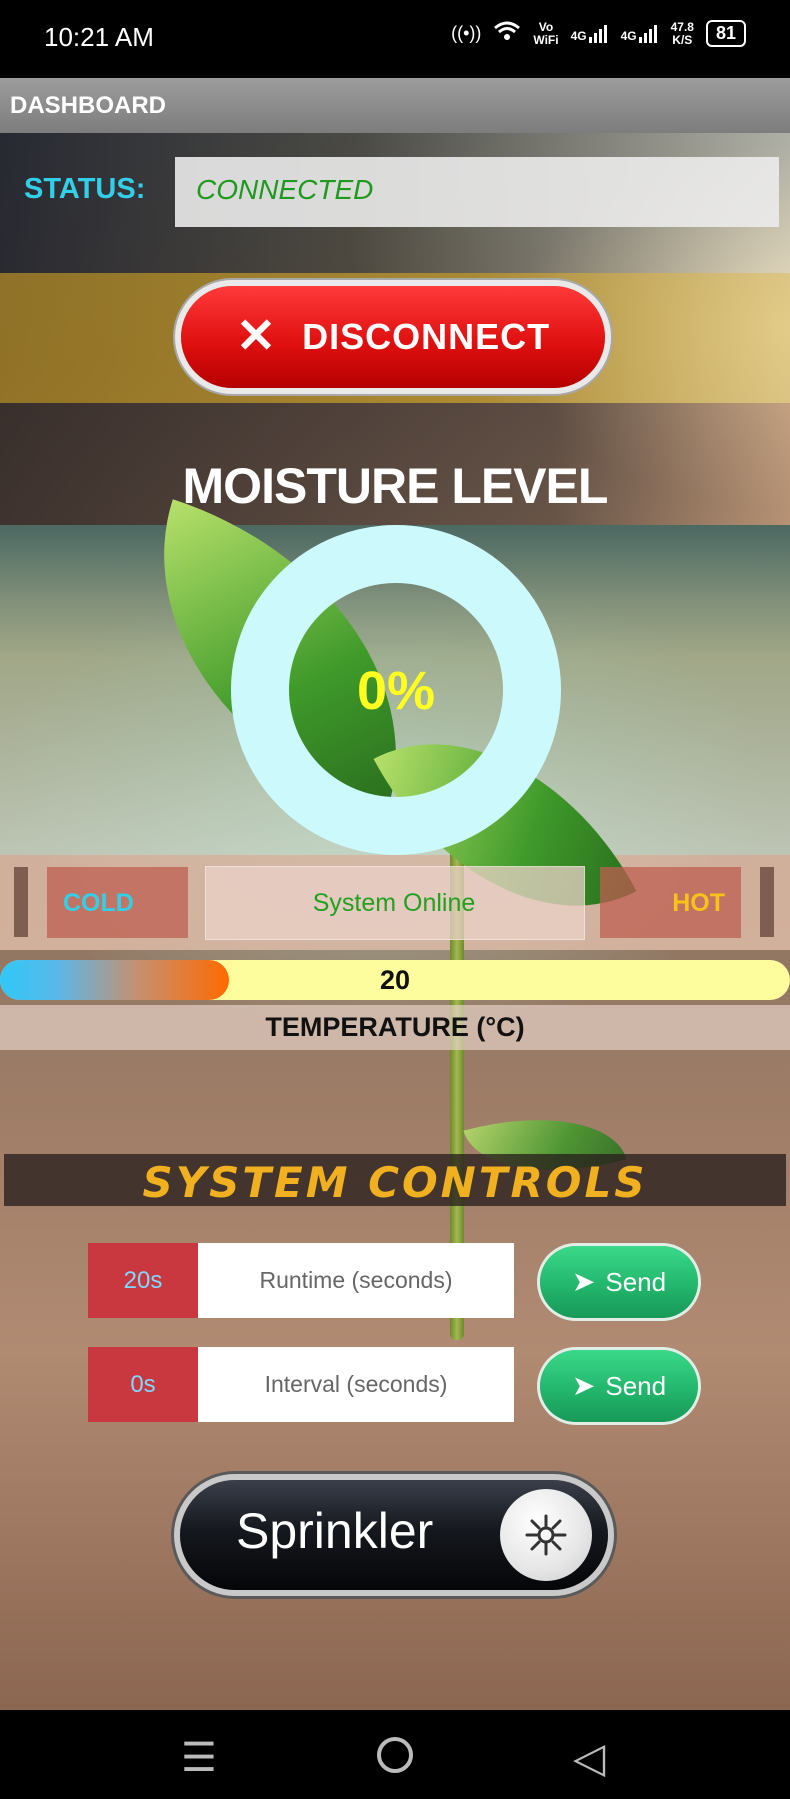  What do you see at coordinates (394, 903) in the screenshot?
I see `system-status-text: System Online` at bounding box center [394, 903].